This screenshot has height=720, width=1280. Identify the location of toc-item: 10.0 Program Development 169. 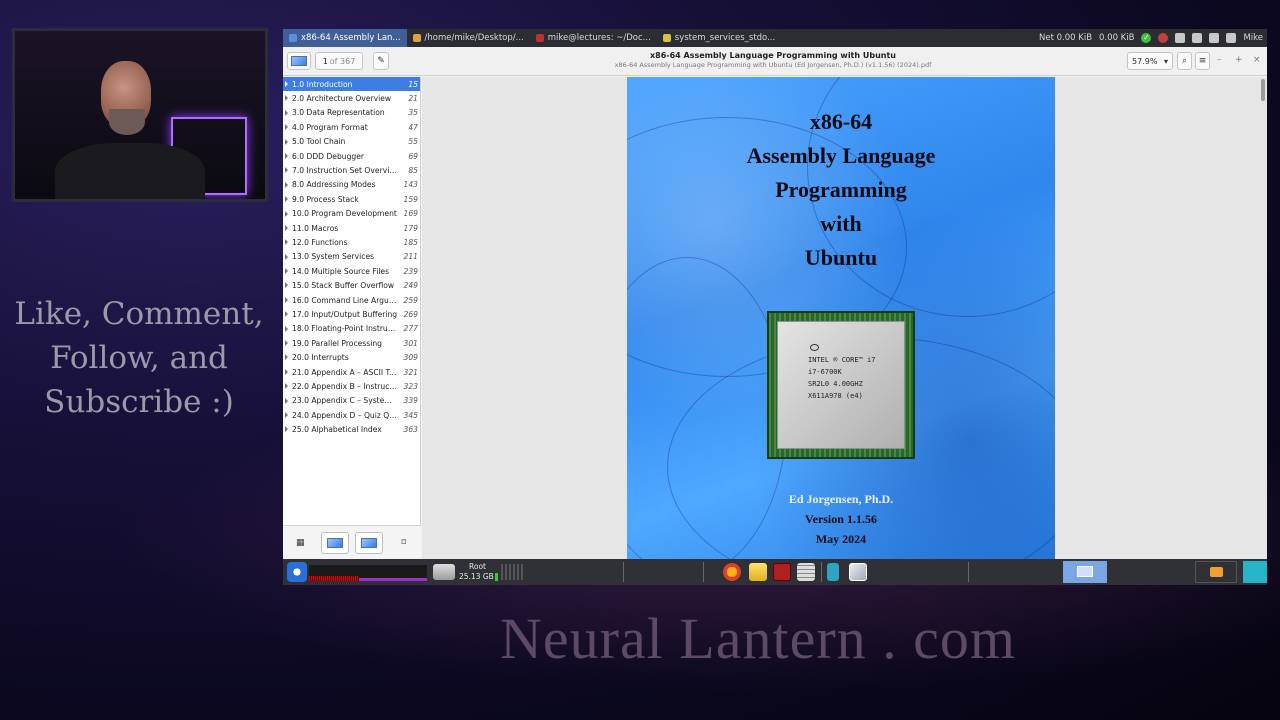
(351, 214).